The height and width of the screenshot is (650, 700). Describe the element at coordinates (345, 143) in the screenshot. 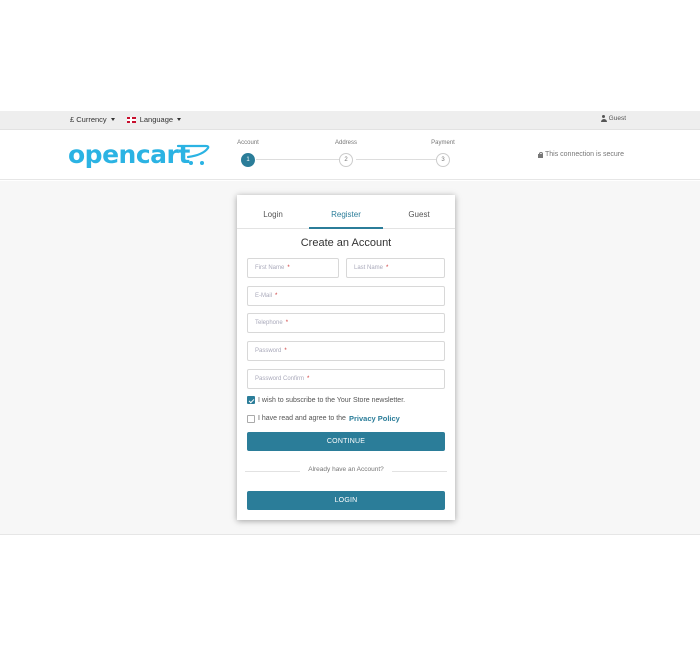

I see `step-label: Address` at that location.